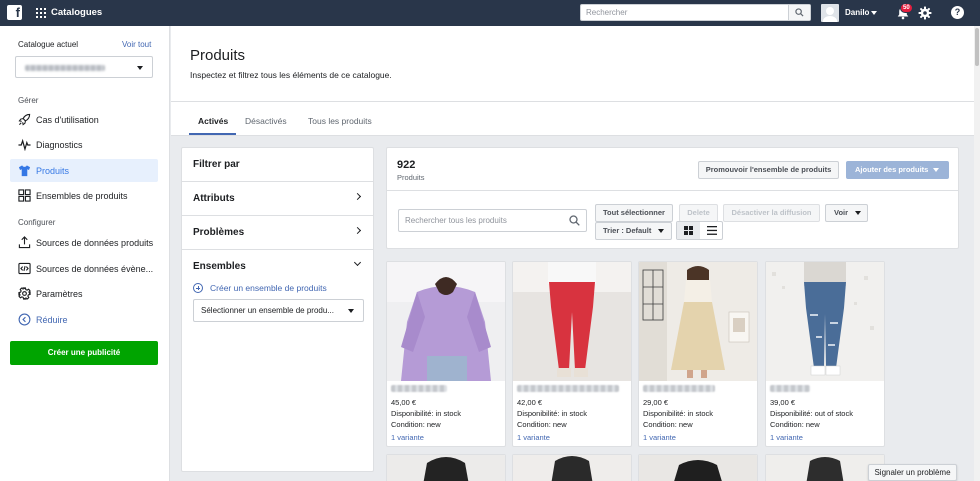  Describe the element at coordinates (857, 12) in the screenshot. I see `user-name: Danilo` at that location.